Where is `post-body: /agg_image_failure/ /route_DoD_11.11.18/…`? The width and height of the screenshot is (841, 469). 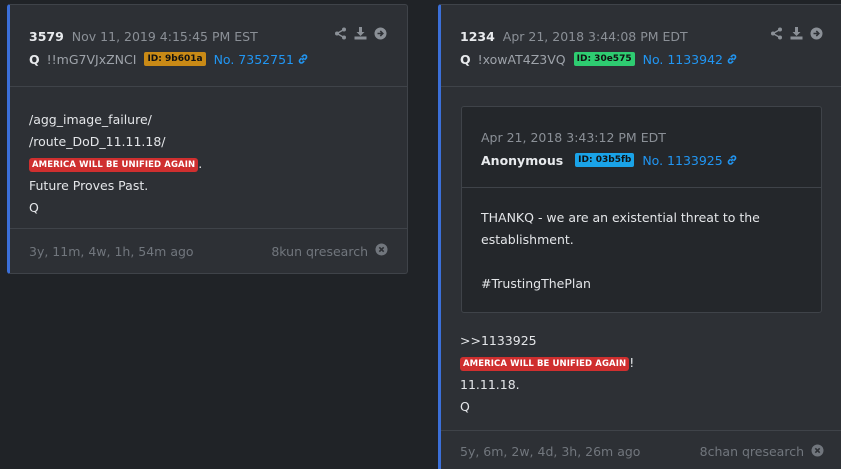
post-body: /agg_image_failure/ /route_DoD_11.11.18/… is located at coordinates (208, 153).